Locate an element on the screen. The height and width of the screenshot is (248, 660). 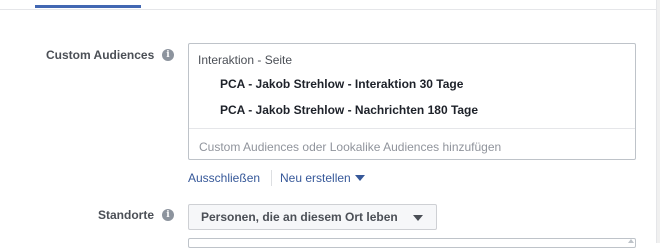
box-divider is located at coordinates (412, 128).